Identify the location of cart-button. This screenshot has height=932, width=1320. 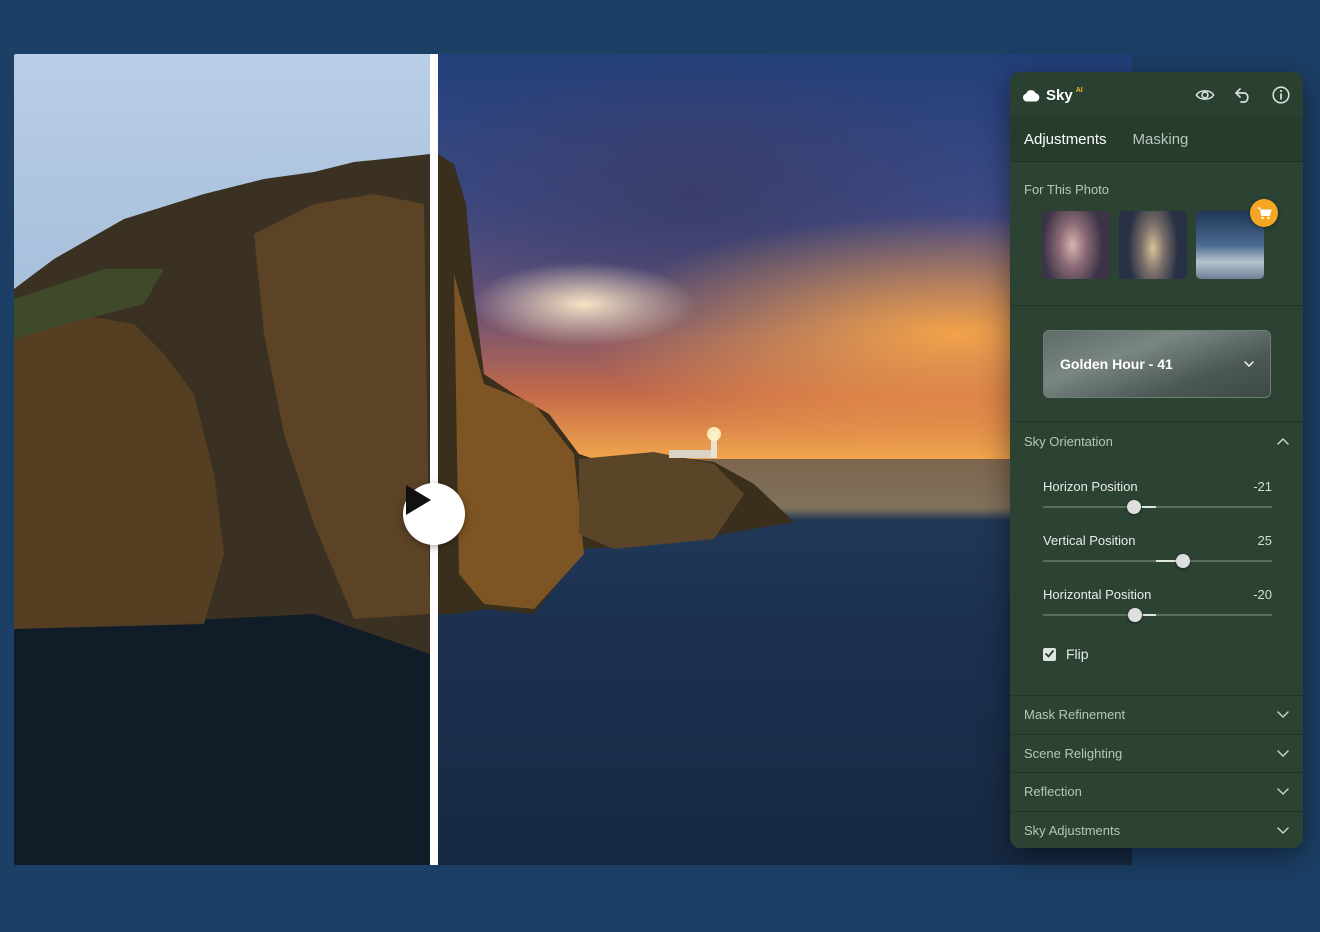
(1264, 213).